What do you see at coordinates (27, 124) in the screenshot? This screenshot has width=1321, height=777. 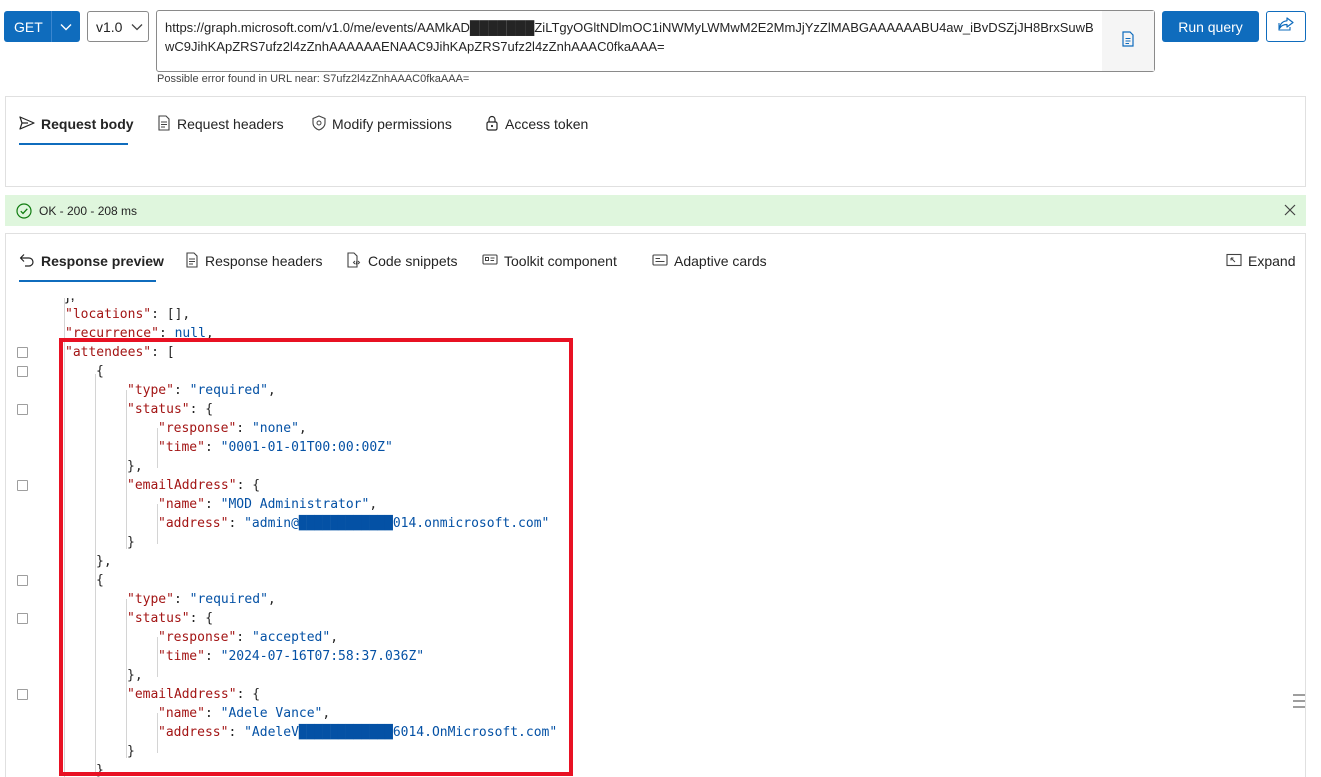 I see `send-icon` at bounding box center [27, 124].